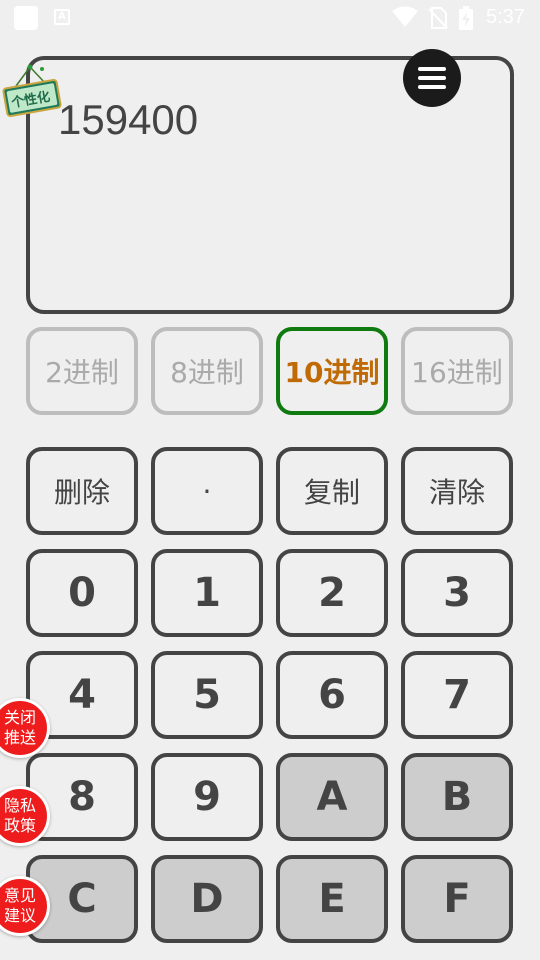 Image resolution: width=540 pixels, height=960 pixels. What do you see at coordinates (62, 17) in the screenshot?
I see `font-icon: A` at bounding box center [62, 17].